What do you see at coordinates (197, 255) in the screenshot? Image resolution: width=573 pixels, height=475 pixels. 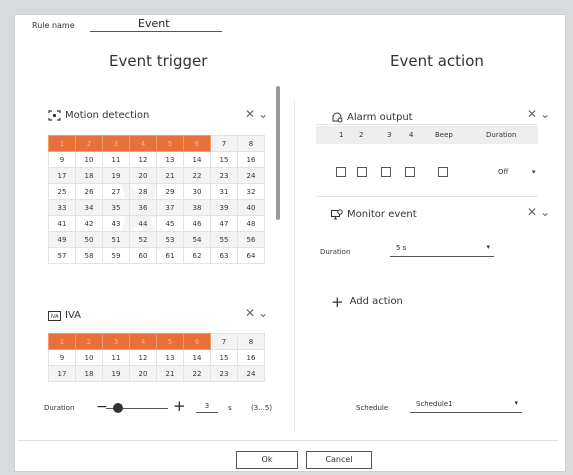 I see `motion-channel-cell: 62` at bounding box center [197, 255].